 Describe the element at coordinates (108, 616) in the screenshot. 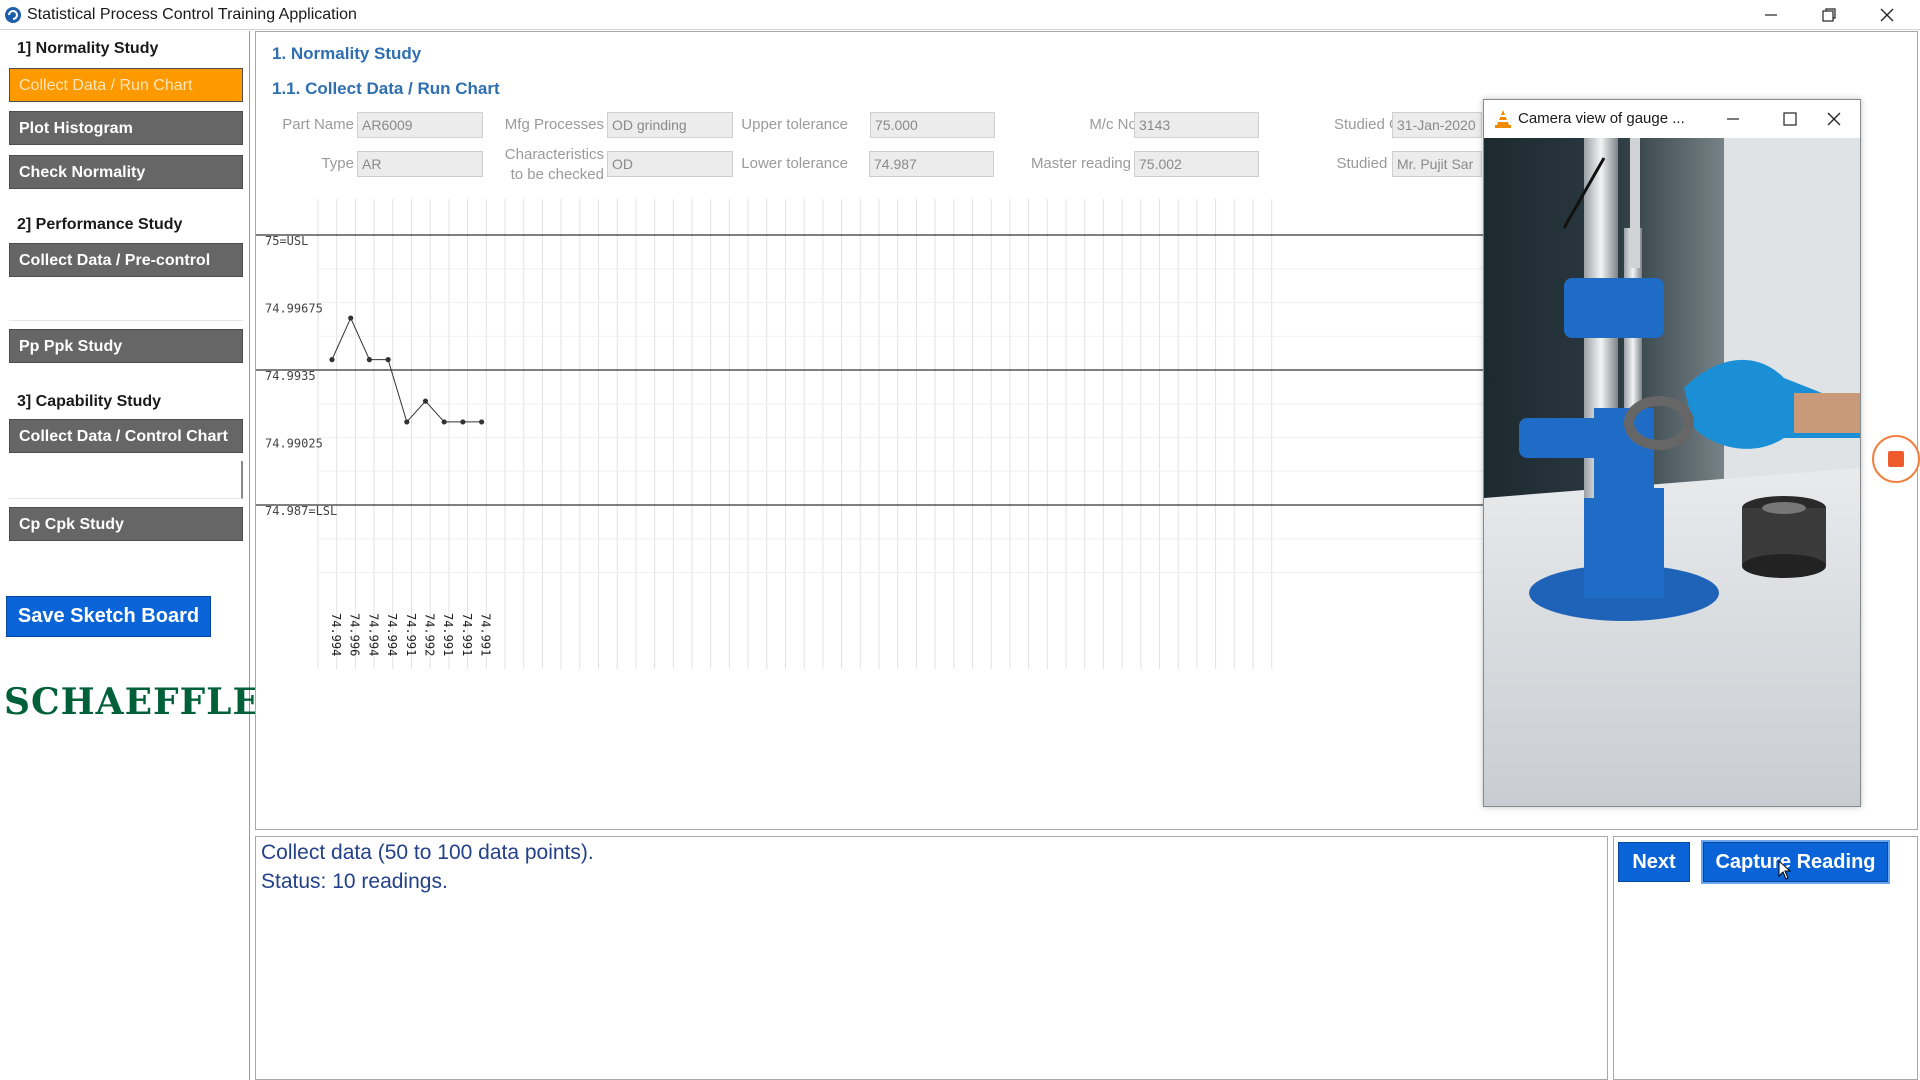

I see `save-sketch-board-button: Save Sketch Board` at that location.